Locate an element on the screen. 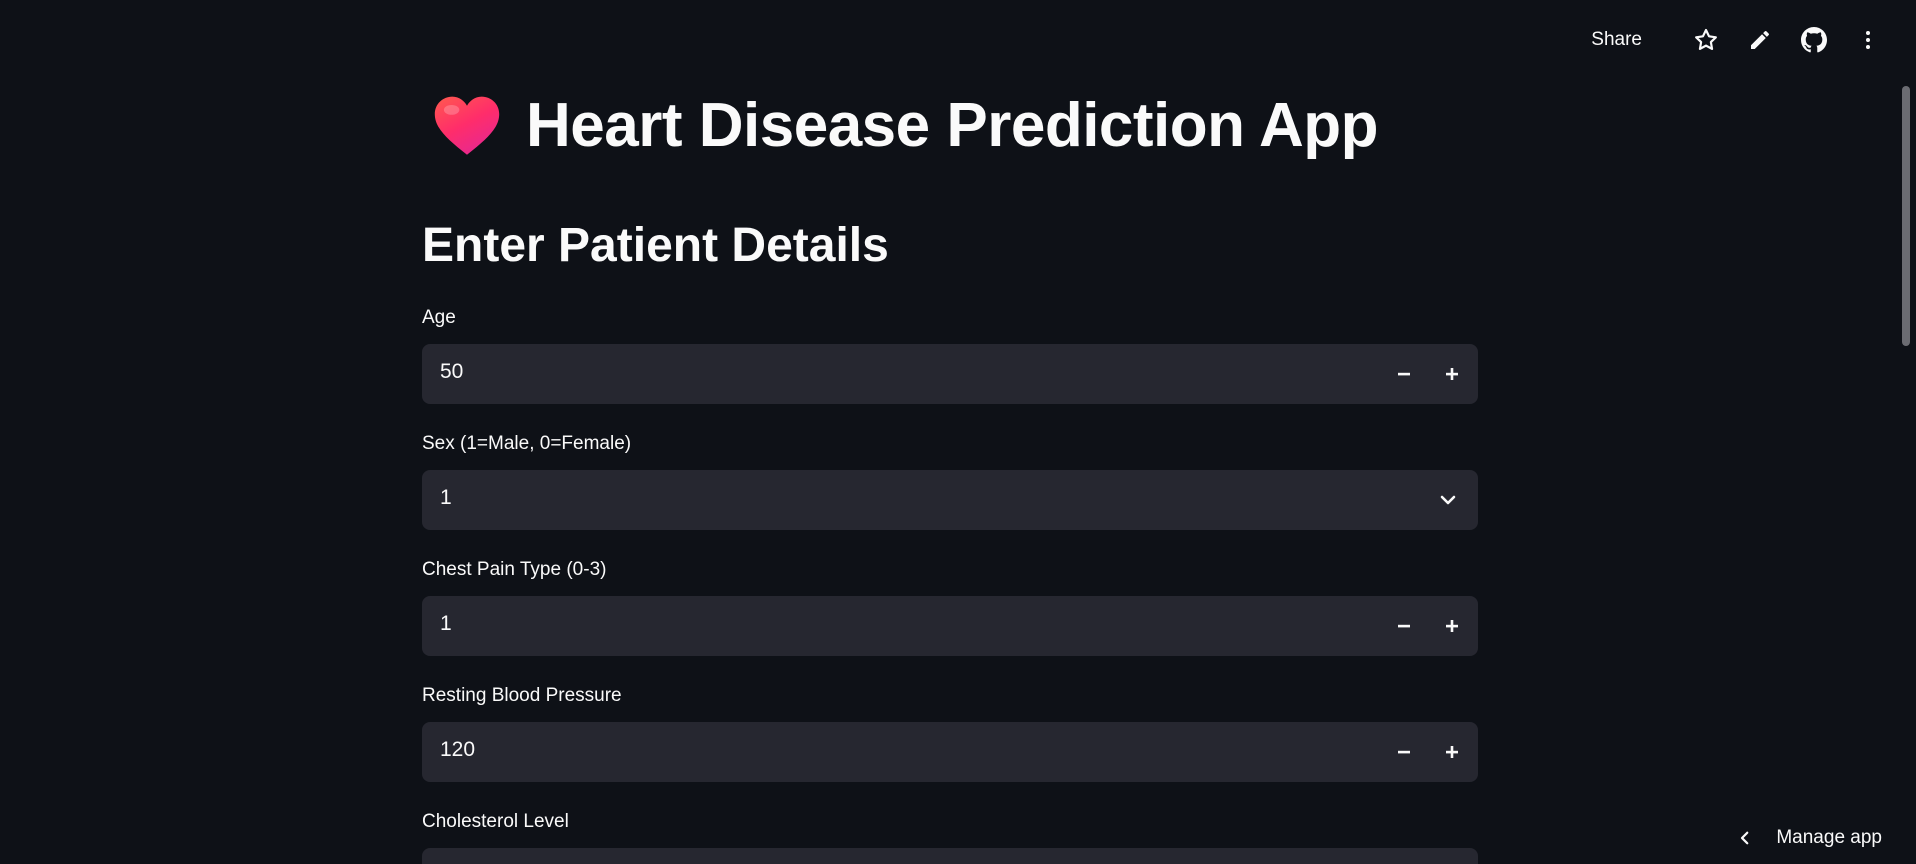  chevron-left-icon is located at coordinates (1745, 838).